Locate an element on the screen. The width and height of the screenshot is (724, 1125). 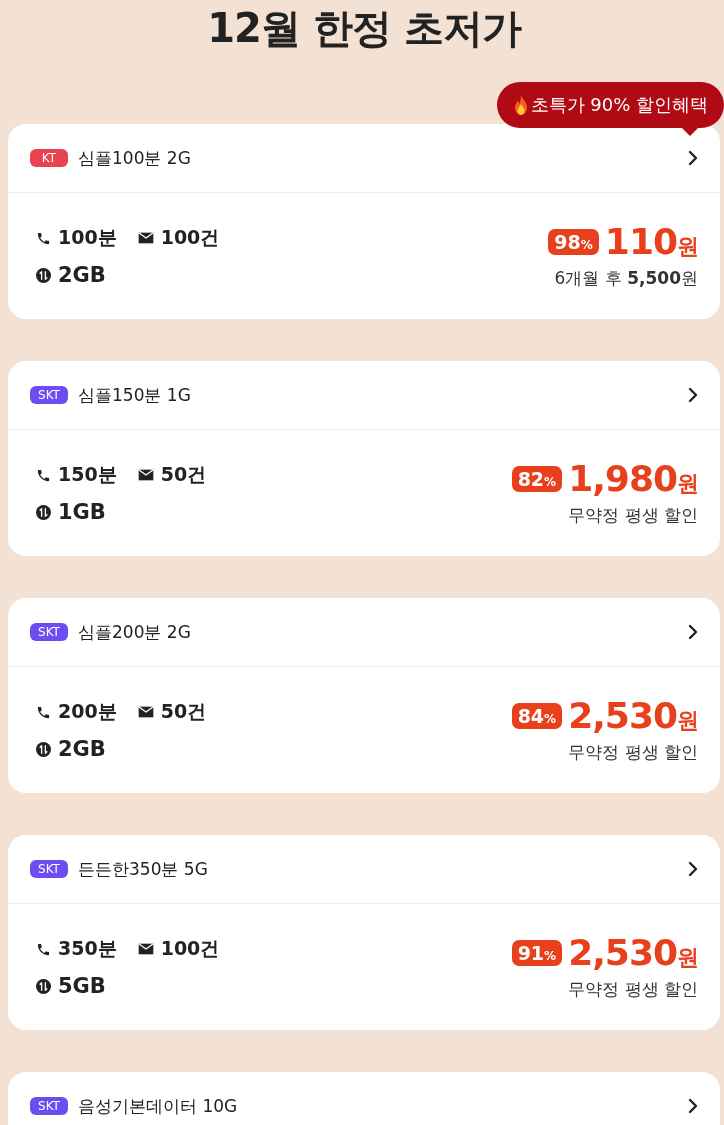
data-amount: 1GB is located at coordinates (82, 512).